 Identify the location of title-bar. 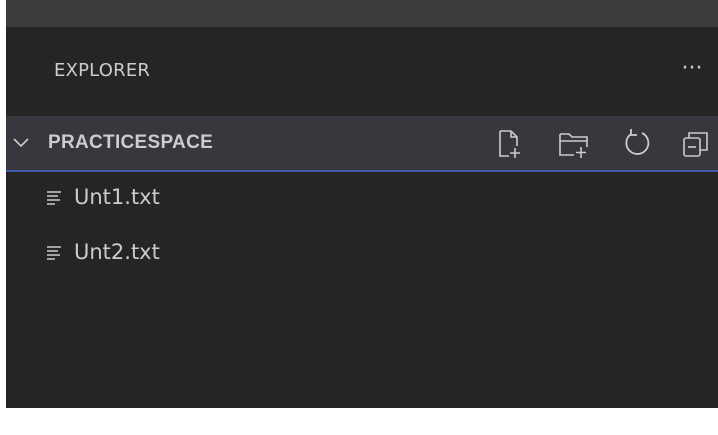
(362, 13).